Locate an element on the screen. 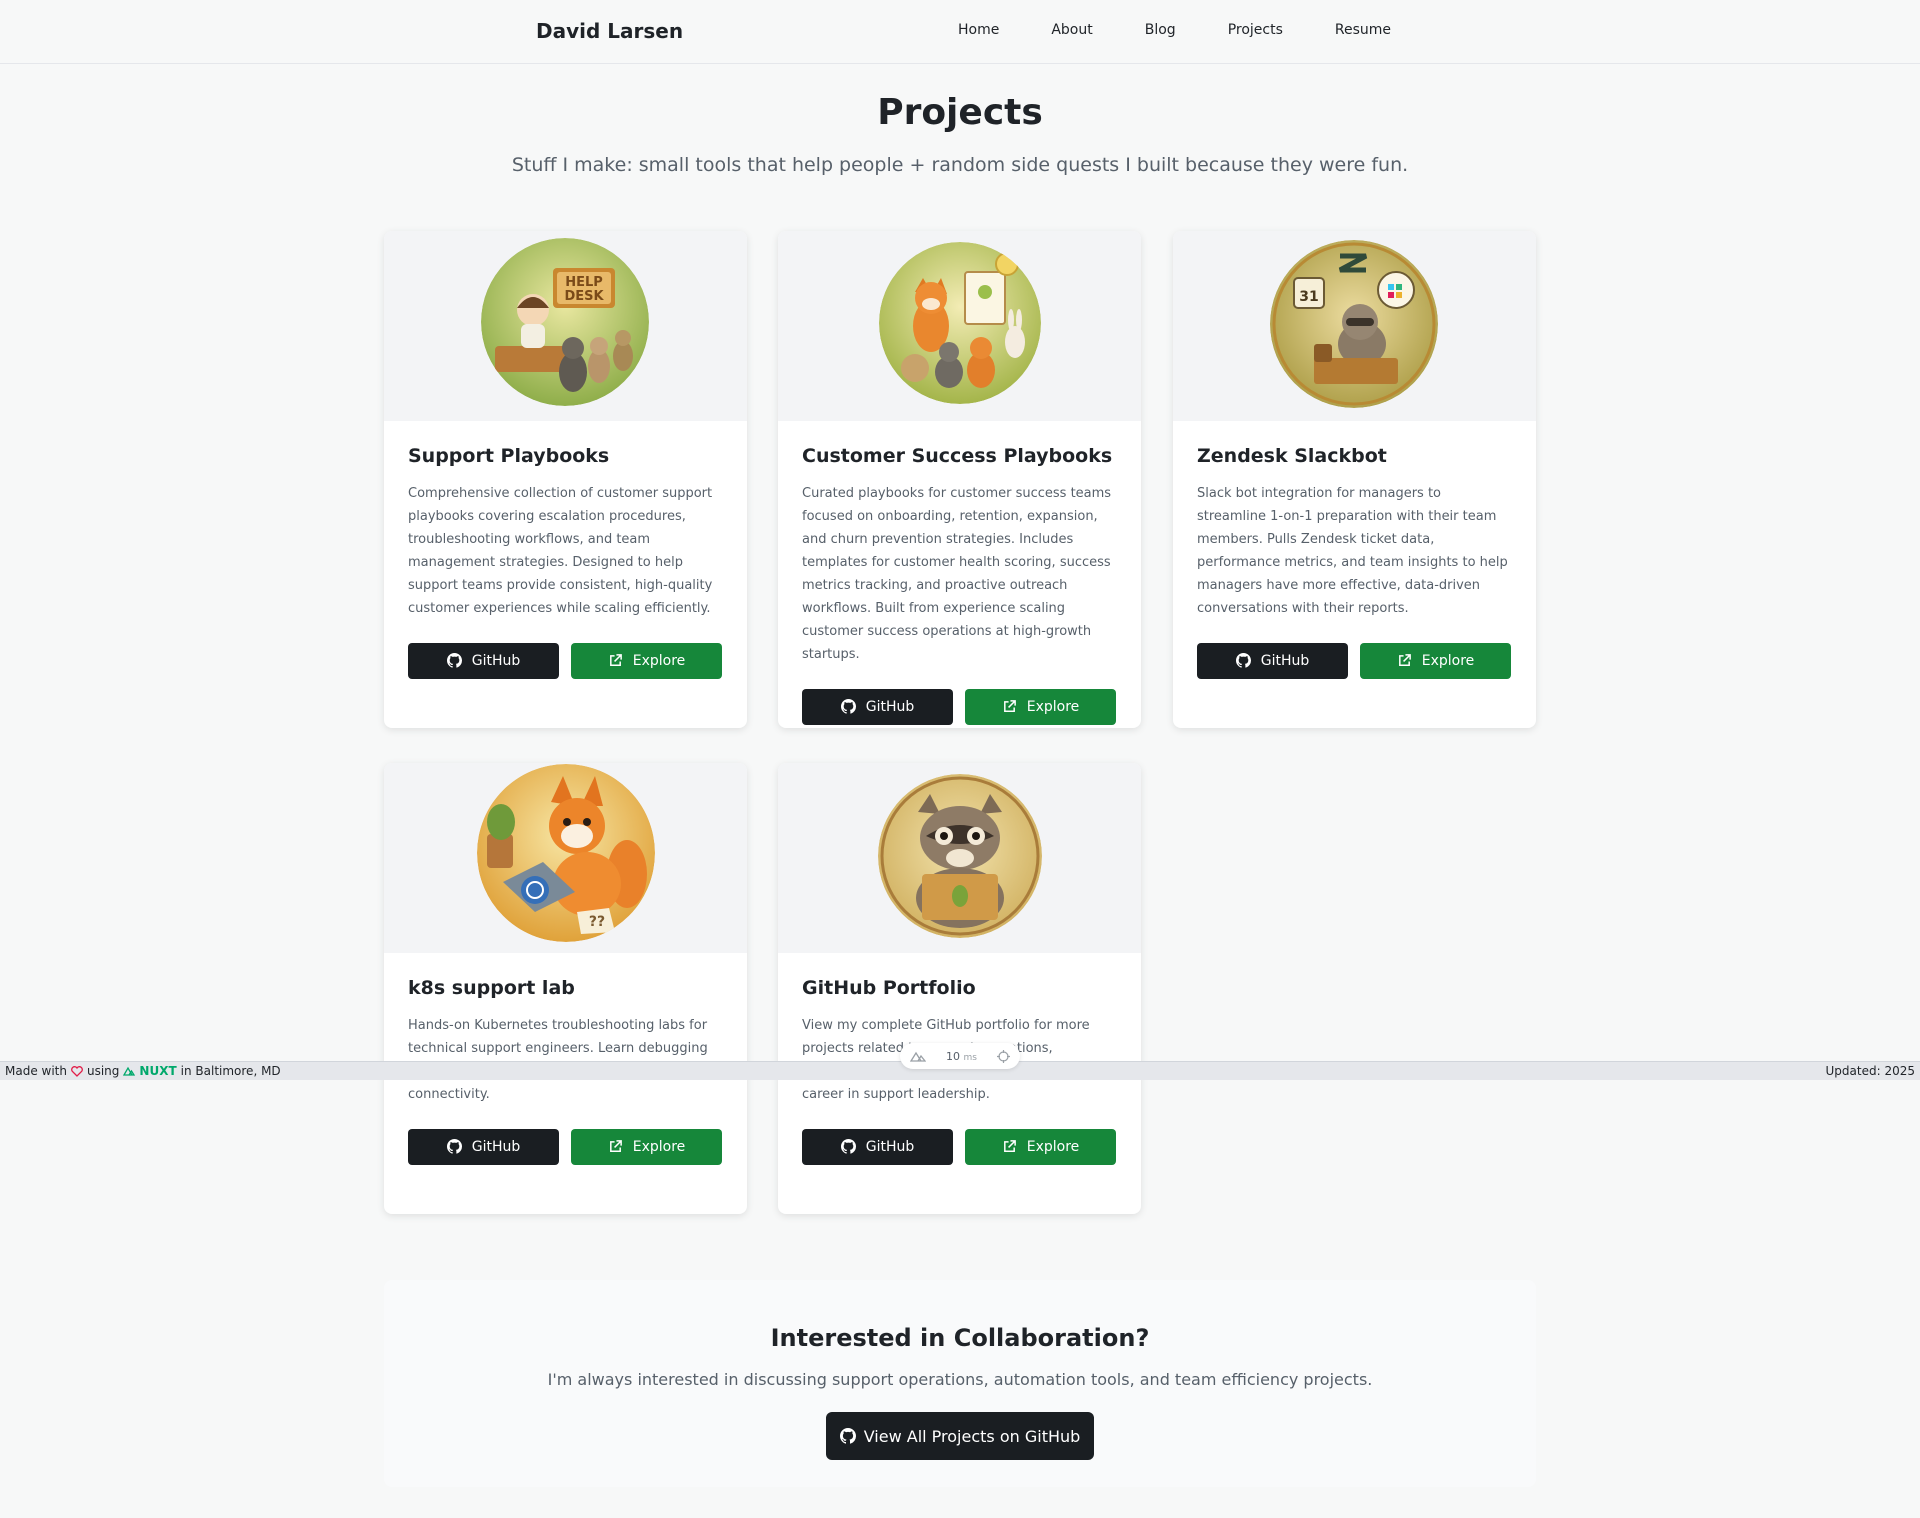 This screenshot has width=1920, height=1518. site-brand: David Larsen is located at coordinates (609, 31).